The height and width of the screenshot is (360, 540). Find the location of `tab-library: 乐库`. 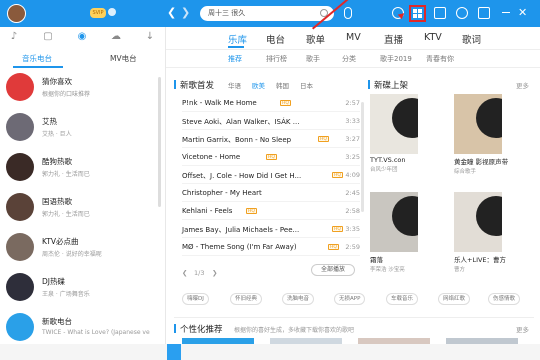

tab-library: 乐库 is located at coordinates (237, 39).